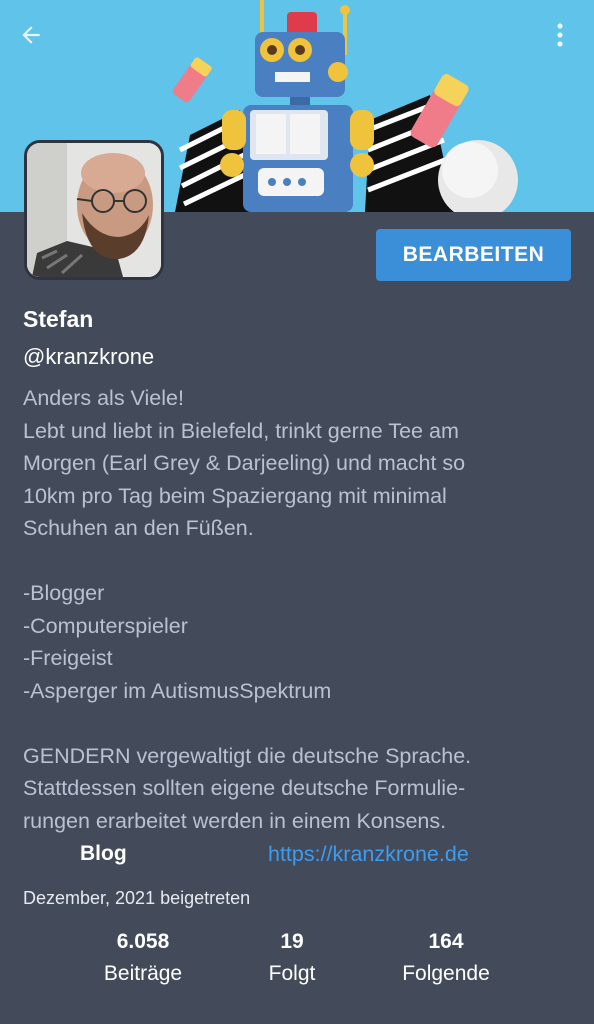  What do you see at coordinates (89, 356) in the screenshot?
I see `username-handle: @kranzkrone` at bounding box center [89, 356].